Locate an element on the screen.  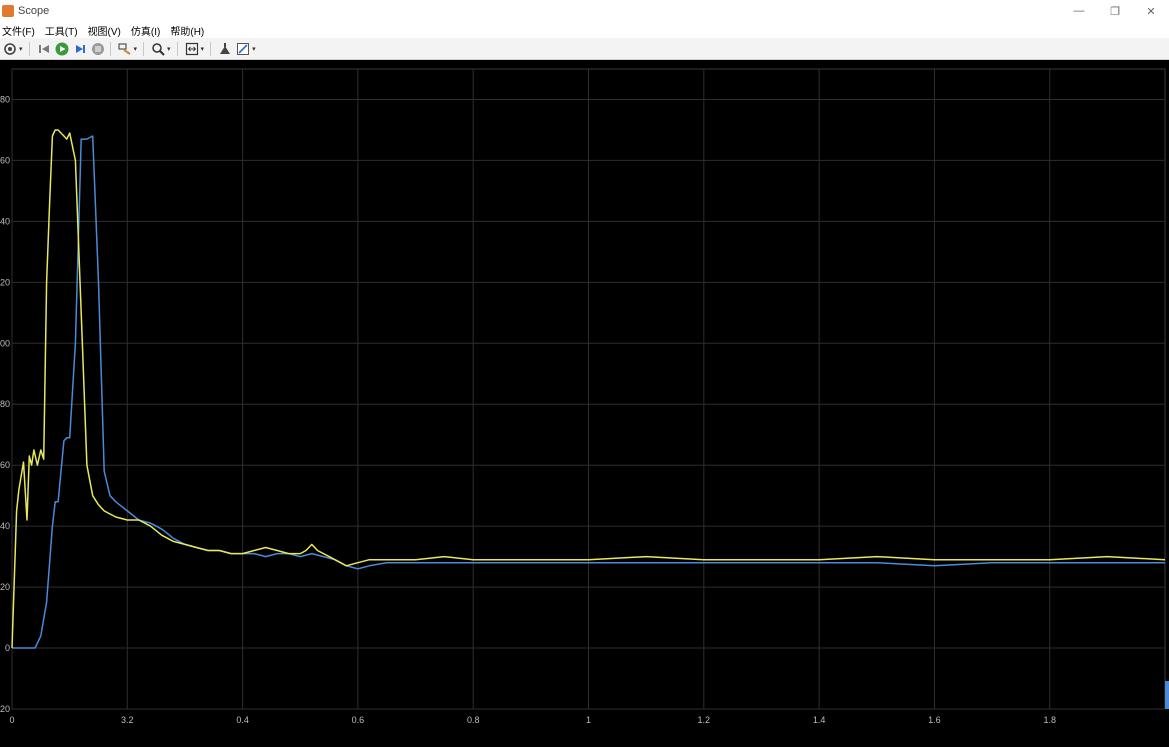
close-button: ✕ is located at coordinates (1151, 11).